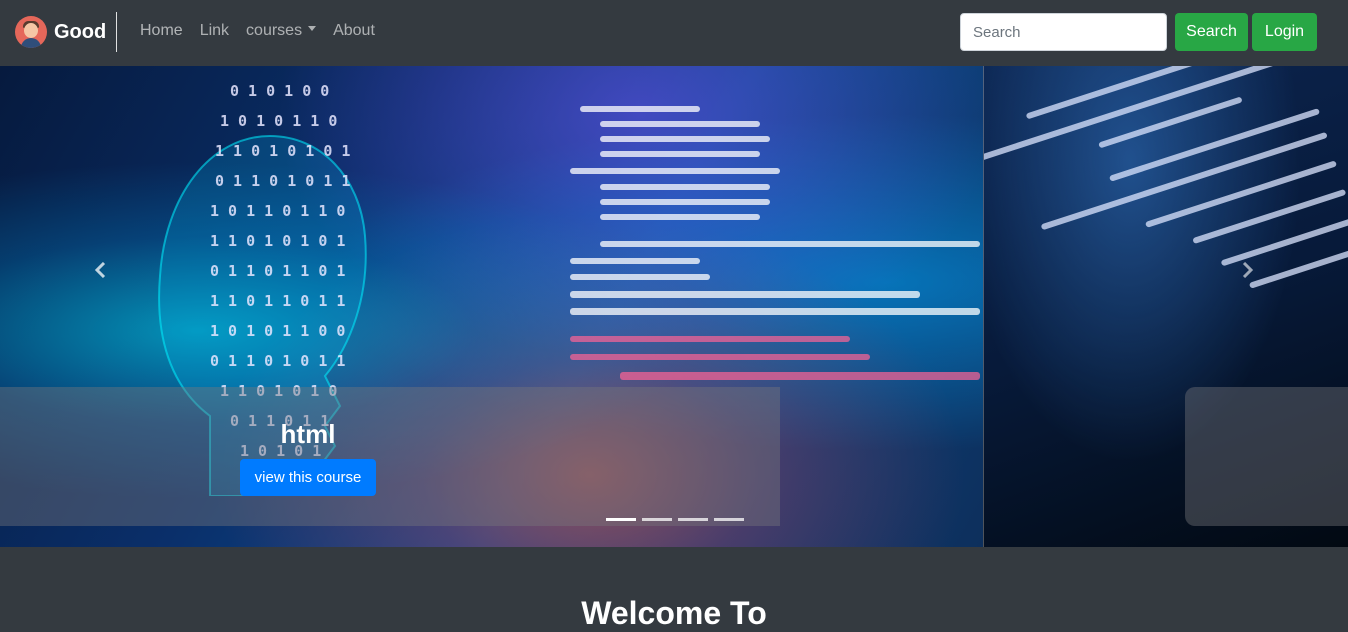  What do you see at coordinates (312, 29) in the screenshot?
I see `caret-down-icon` at bounding box center [312, 29].